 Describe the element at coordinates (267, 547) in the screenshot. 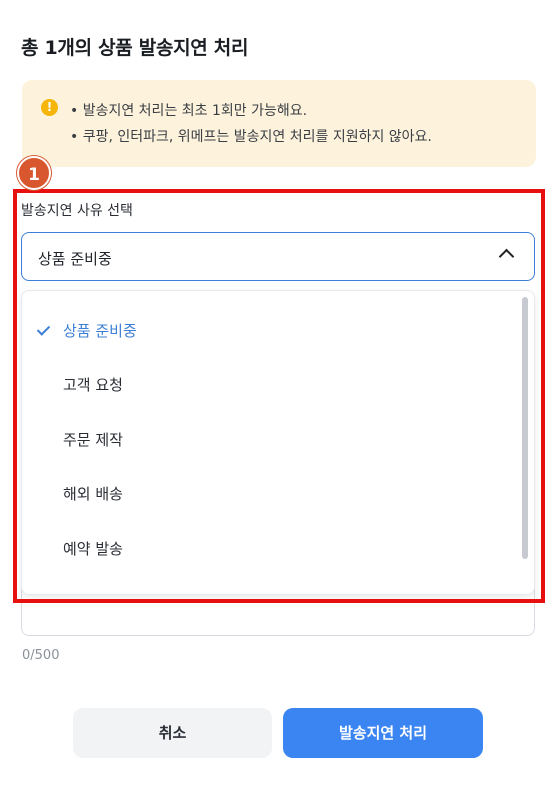

I see `dropdown-option-5: 예약 발송` at that location.